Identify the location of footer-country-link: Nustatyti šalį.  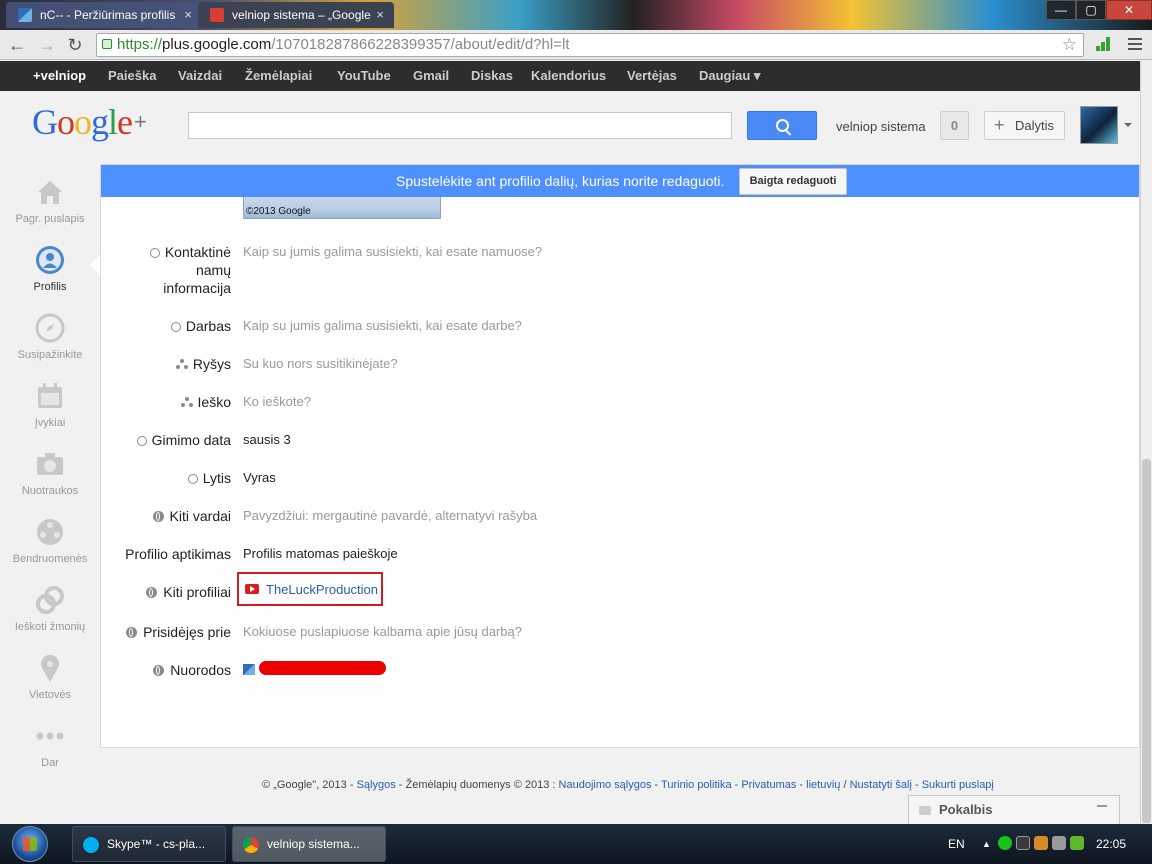
(881, 785).